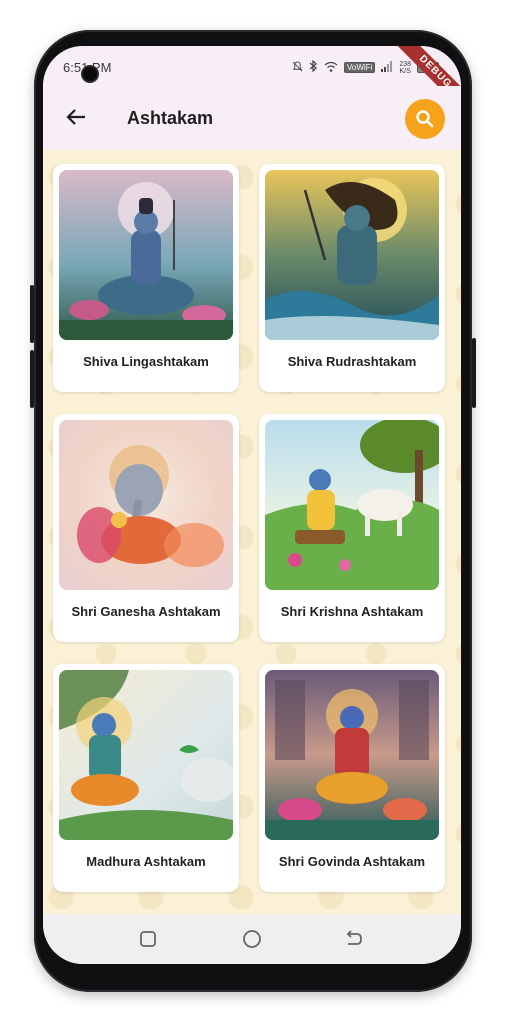  I want to click on signal-icon, so click(387, 67).